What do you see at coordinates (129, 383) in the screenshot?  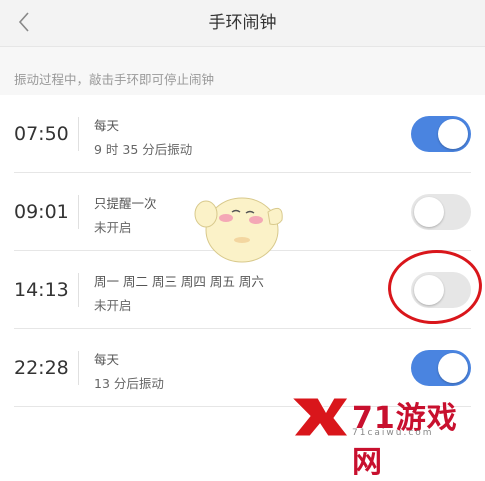 I see `alarm-status: 13 分后振动` at bounding box center [129, 383].